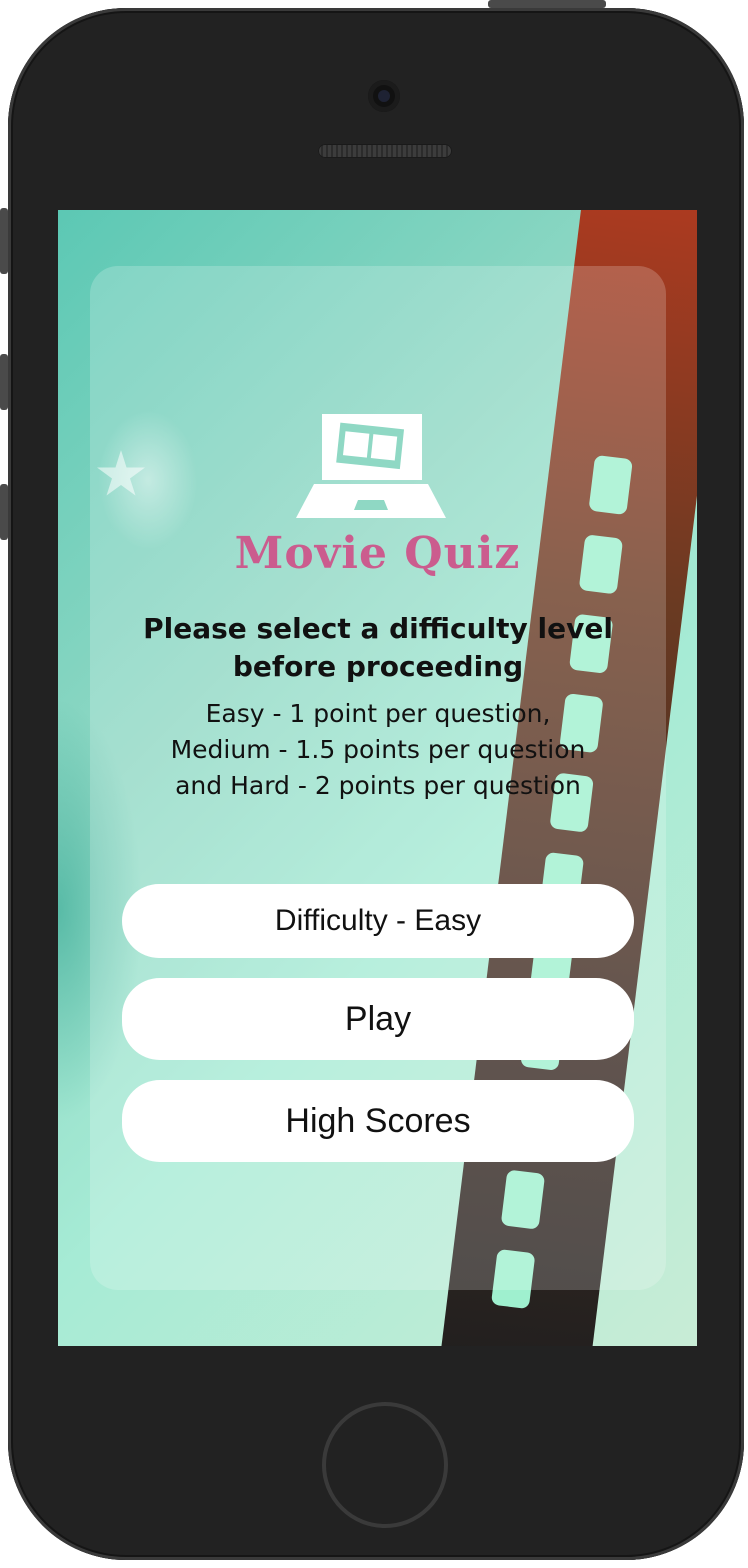 This screenshot has height=1568, width=748. Describe the element at coordinates (4, 382) in the screenshot. I see `volume-up-button` at that location.